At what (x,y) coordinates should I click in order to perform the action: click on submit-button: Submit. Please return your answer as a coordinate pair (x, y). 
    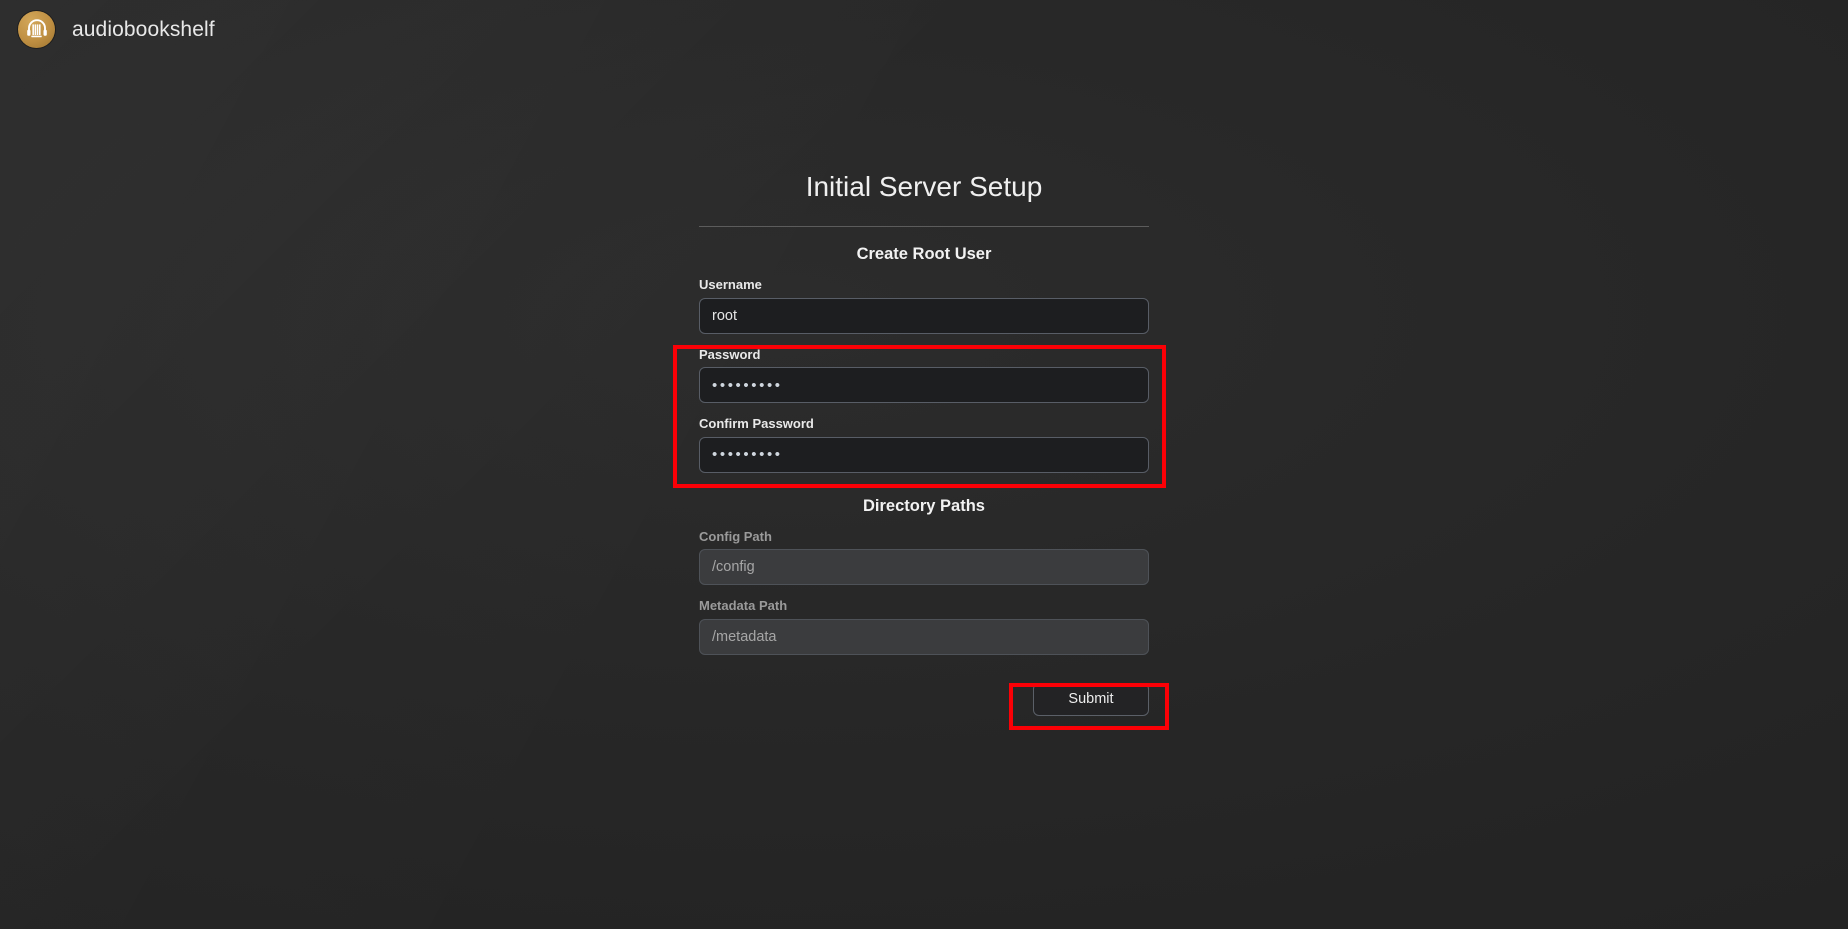
    Looking at the image, I should click on (1091, 699).